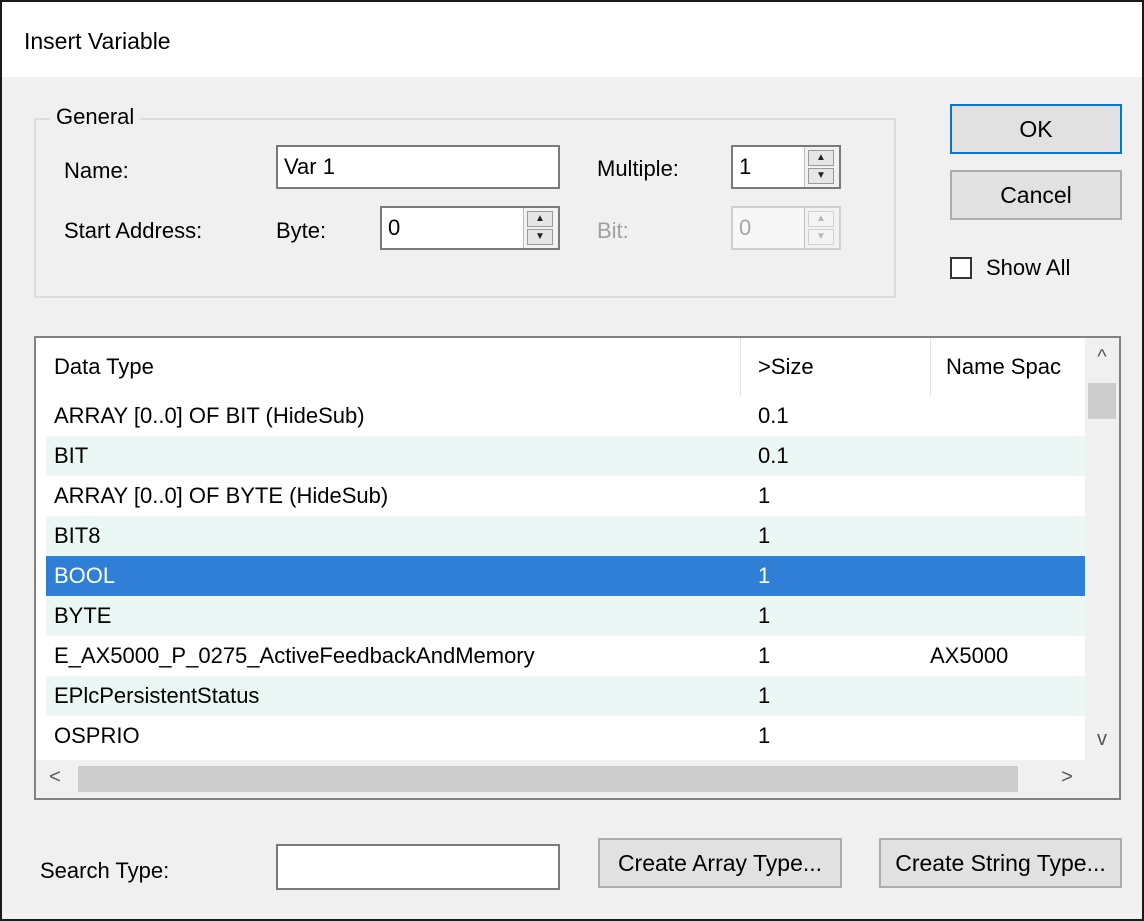  I want to click on vertical-scroll-thumb, so click(1102, 401).